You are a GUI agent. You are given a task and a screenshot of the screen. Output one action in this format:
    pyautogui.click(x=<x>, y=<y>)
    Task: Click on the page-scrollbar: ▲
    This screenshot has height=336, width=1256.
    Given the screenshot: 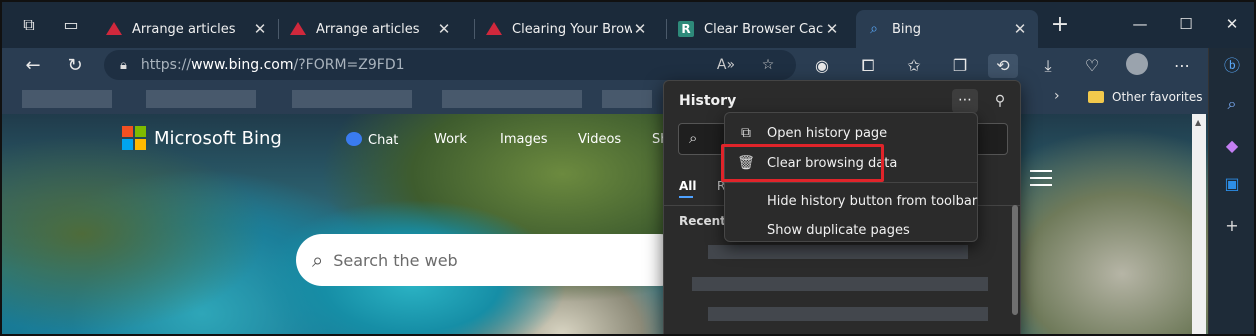 What is the action you would take?
    pyautogui.click(x=1199, y=224)
    